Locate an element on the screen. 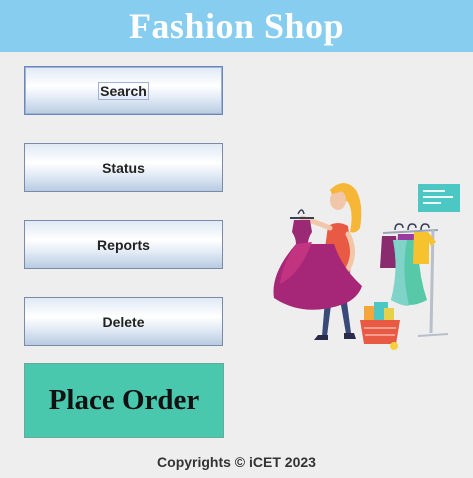  delete-button: Delete is located at coordinates (123, 321).